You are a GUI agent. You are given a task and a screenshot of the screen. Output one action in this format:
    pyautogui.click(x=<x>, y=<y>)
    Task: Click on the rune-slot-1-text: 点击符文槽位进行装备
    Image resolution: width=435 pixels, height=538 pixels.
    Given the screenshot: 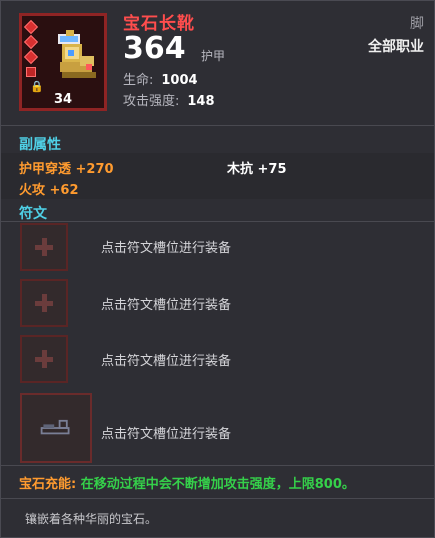 What is the action you would take?
    pyautogui.click(x=166, y=246)
    